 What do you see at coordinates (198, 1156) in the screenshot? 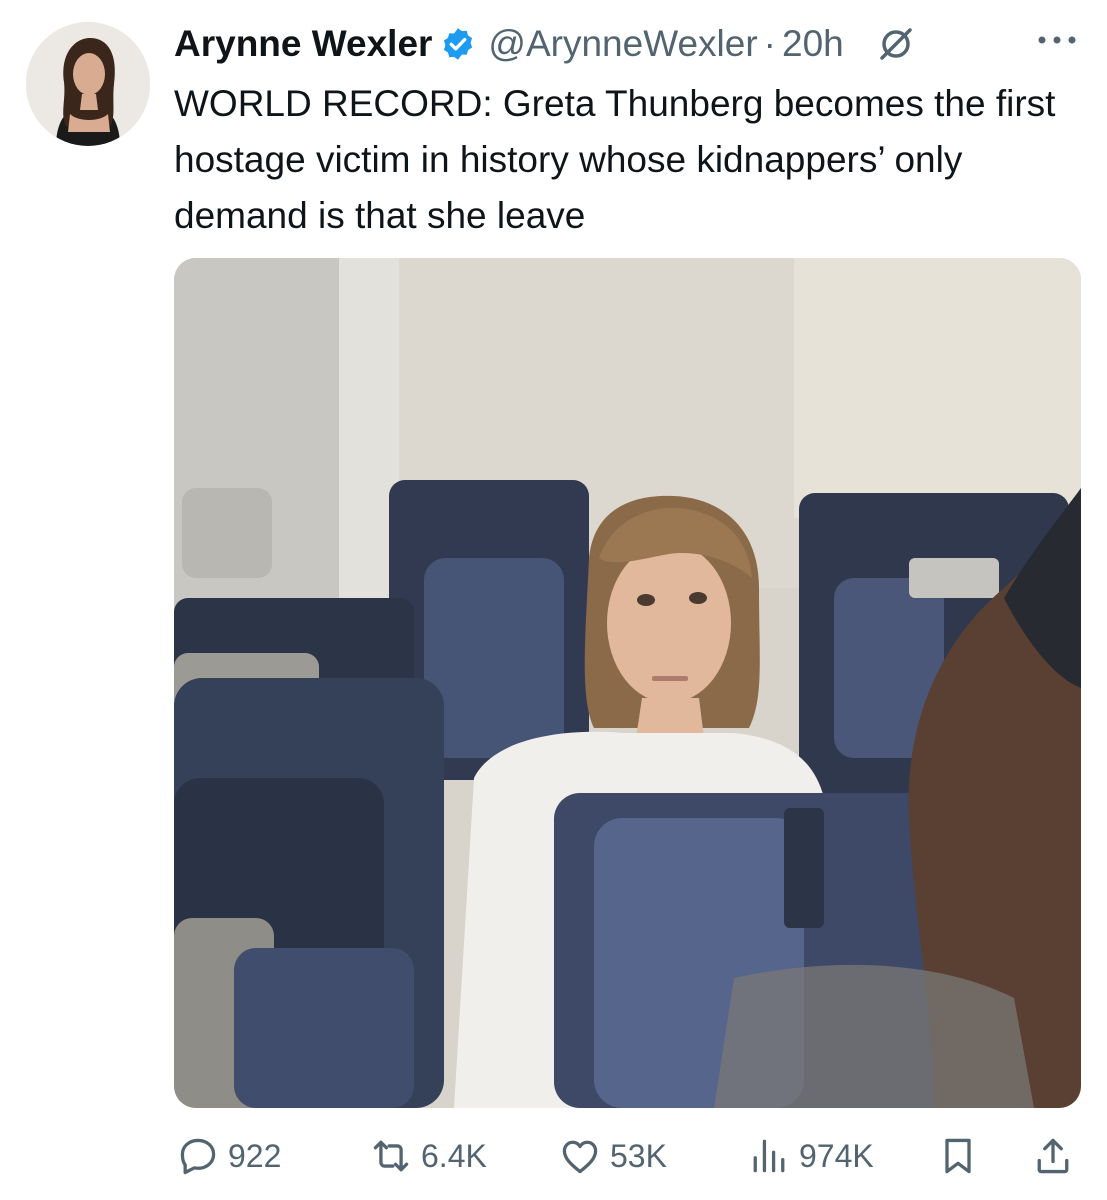
I see `reply-icon` at bounding box center [198, 1156].